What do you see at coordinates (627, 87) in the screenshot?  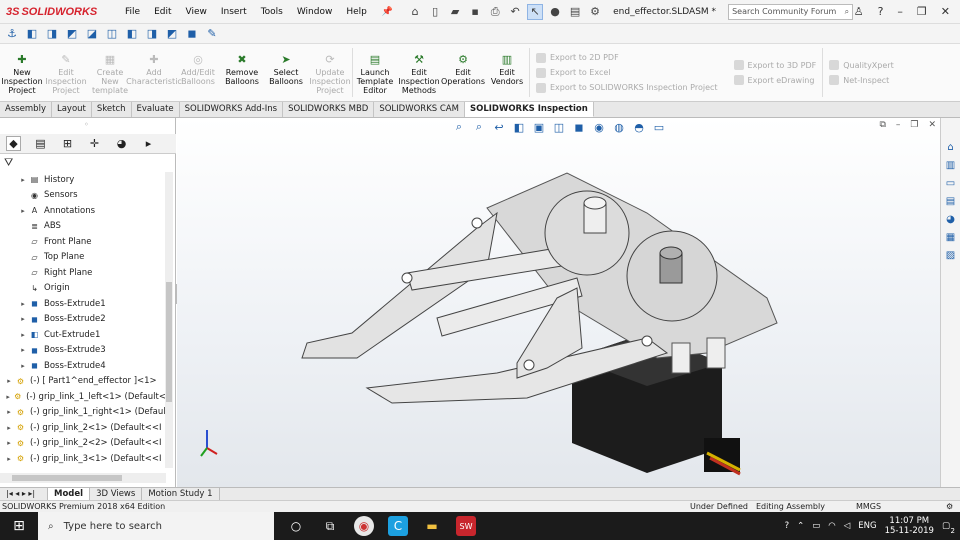 I see `ribbon-export-to-solidworks-inspection-project: Export to SOLIDWORKS Inspection Project` at bounding box center [627, 87].